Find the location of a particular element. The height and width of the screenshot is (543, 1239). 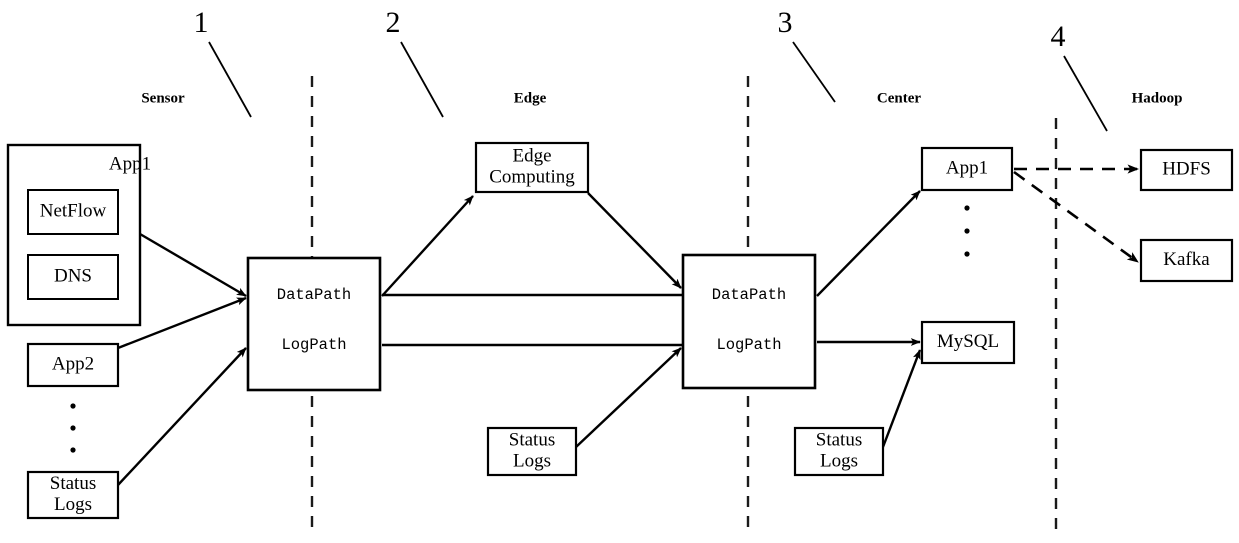

section-label-center: Center is located at coordinates (899, 98).